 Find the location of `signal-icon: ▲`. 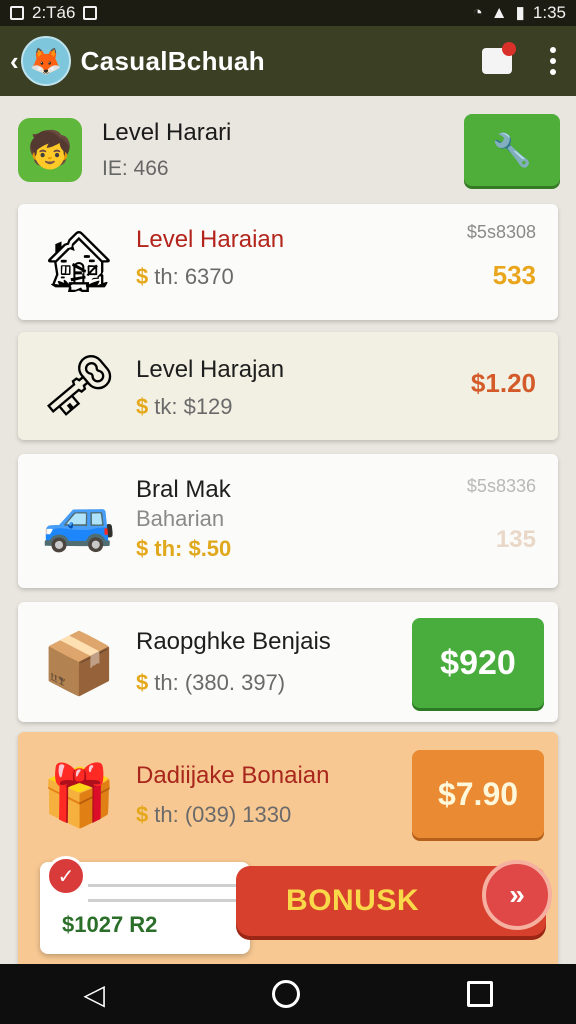

signal-icon: ▲ is located at coordinates (499, 12).